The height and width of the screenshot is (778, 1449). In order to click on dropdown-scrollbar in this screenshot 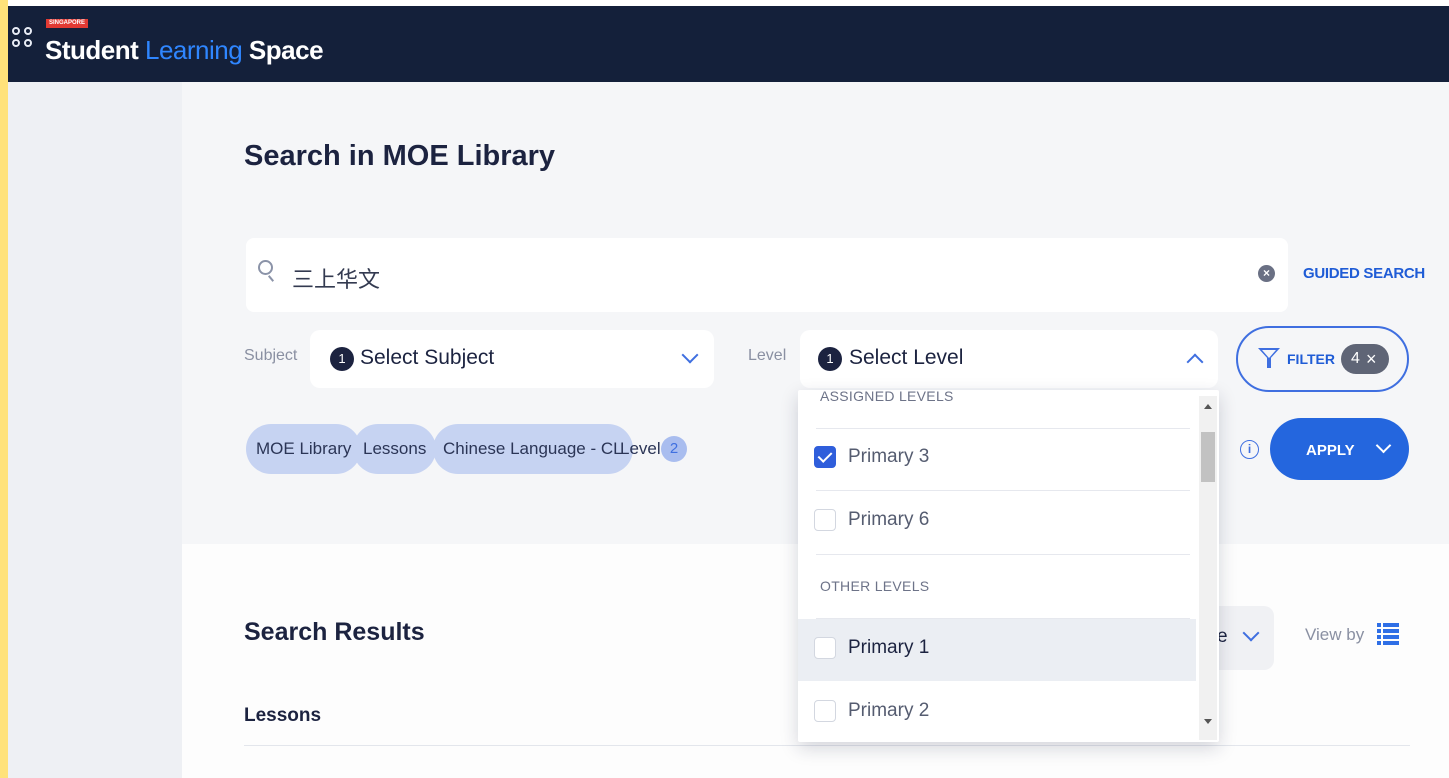, I will do `click(1208, 568)`.